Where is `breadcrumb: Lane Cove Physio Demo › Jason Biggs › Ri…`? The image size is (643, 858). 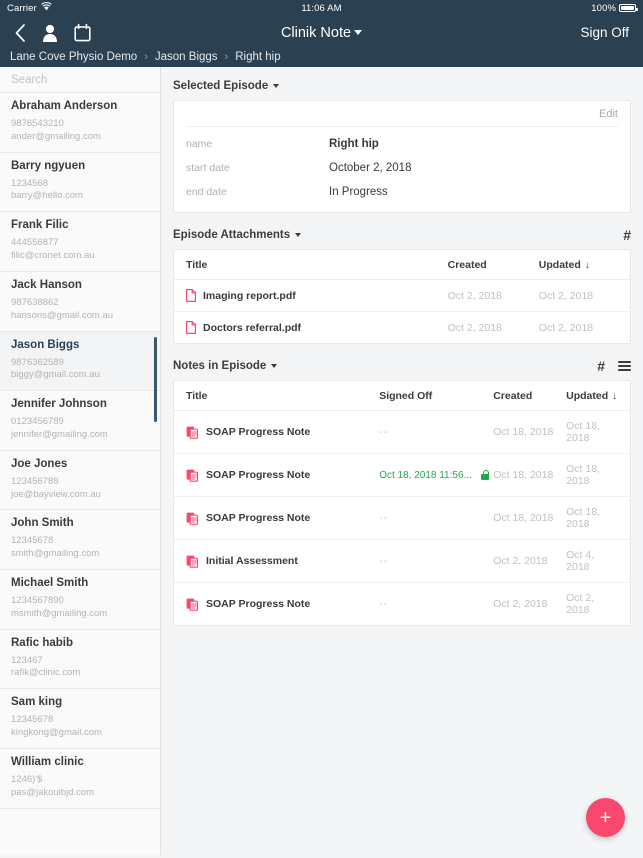
breadcrumb: Lane Cove Physio Demo › Jason Biggs › Ri… is located at coordinates (321, 58).